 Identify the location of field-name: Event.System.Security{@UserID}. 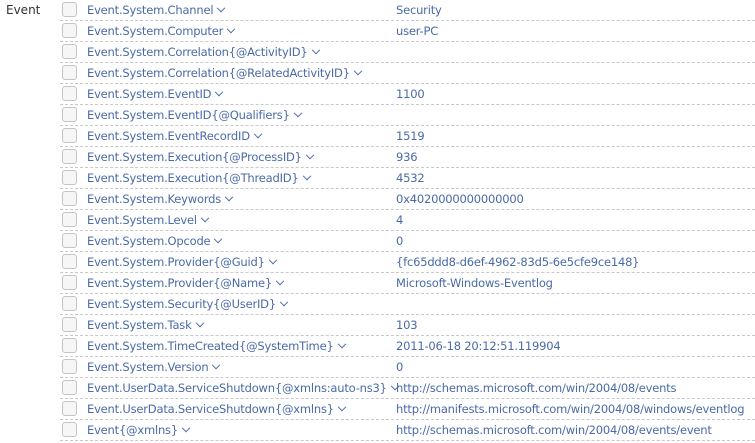
(181, 304).